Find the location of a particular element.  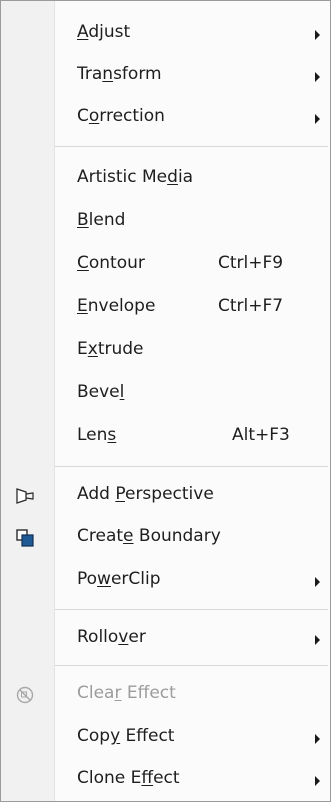

menu-item-shortcut: Ctrl+F9 is located at coordinates (251, 263).